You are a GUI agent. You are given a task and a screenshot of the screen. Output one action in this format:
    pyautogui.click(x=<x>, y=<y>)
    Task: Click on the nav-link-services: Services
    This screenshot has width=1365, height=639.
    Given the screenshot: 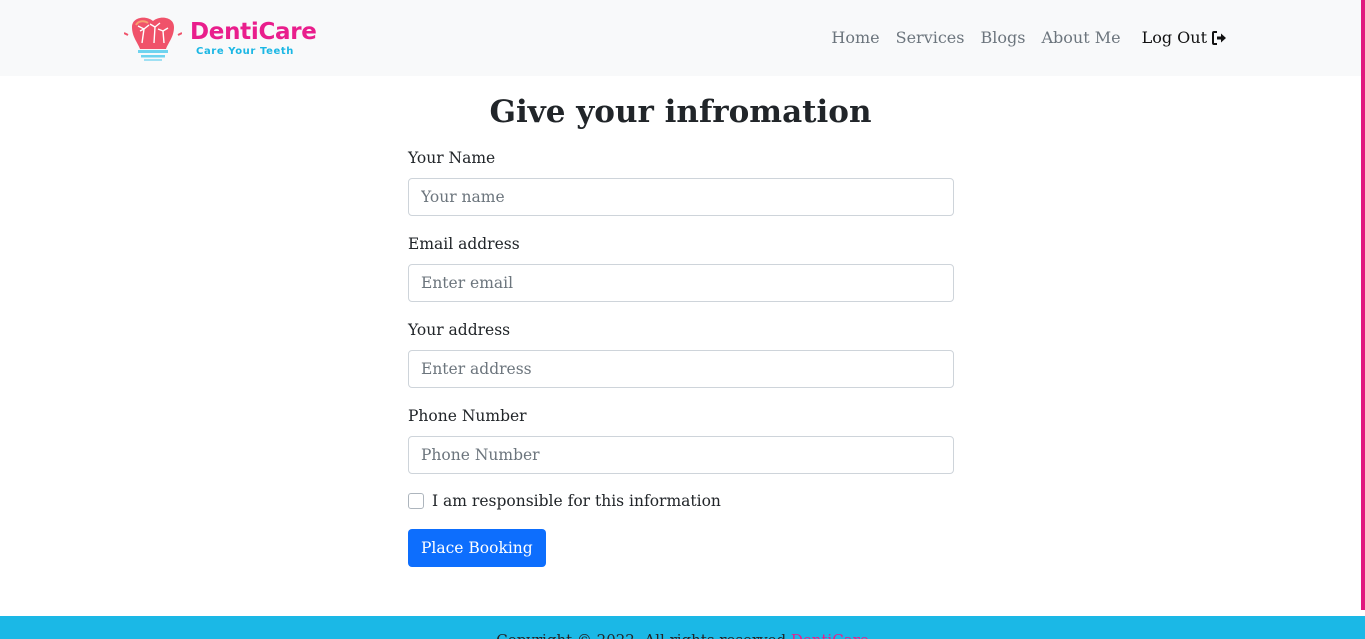 What is the action you would take?
    pyautogui.click(x=930, y=38)
    